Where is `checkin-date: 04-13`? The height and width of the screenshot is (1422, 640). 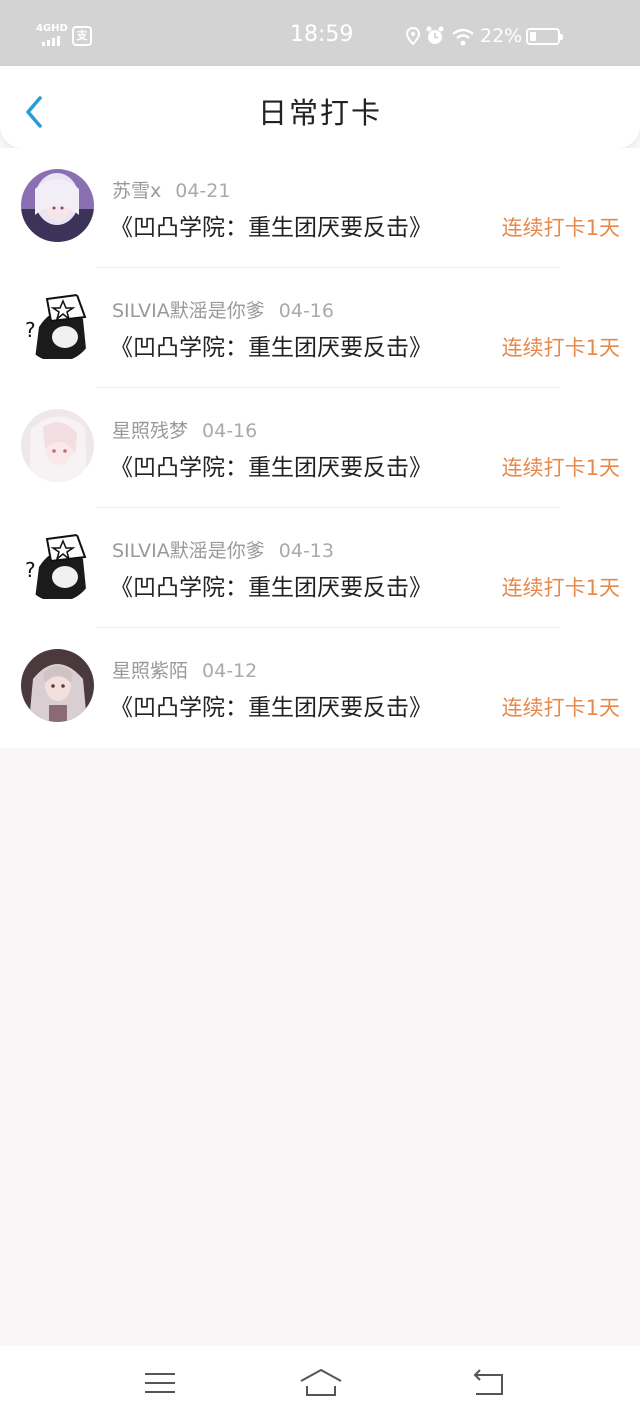 checkin-date: 04-13 is located at coordinates (306, 551).